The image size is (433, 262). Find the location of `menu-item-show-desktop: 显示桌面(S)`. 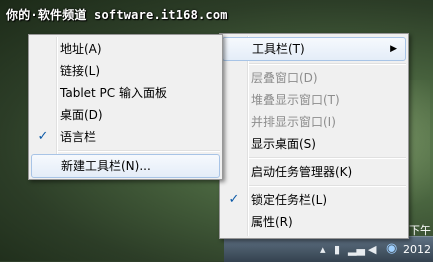

menu-item-show-desktop: 显示桌面(S) is located at coordinates (314, 144).